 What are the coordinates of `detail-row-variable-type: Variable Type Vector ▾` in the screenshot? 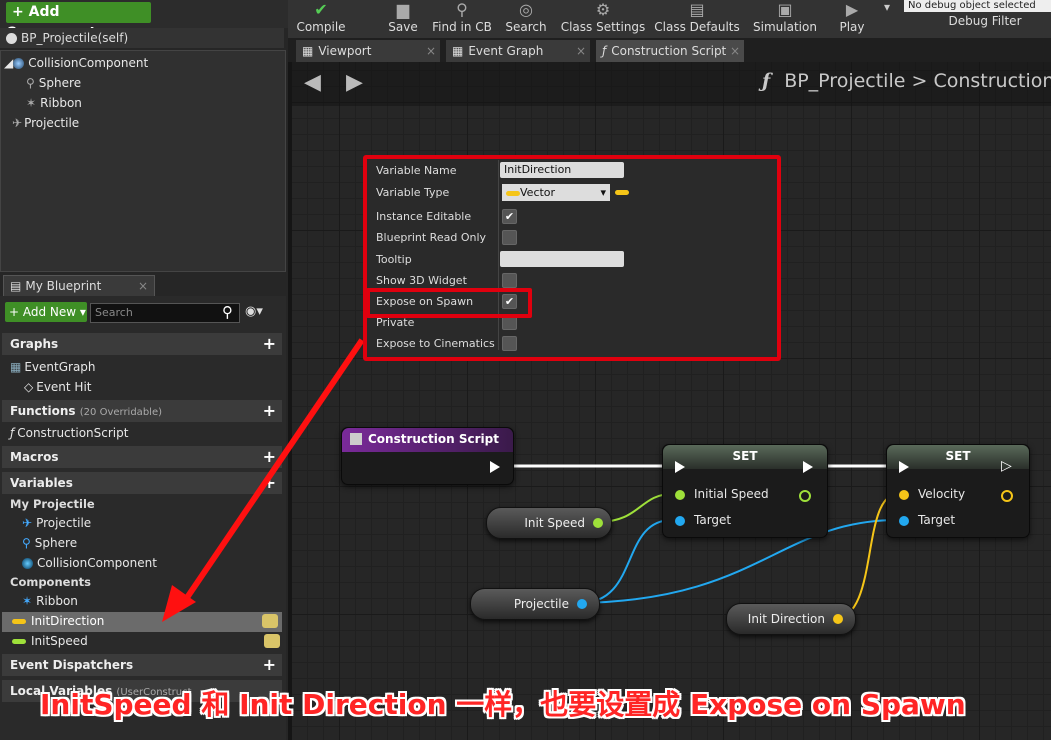 It's located at (568, 192).